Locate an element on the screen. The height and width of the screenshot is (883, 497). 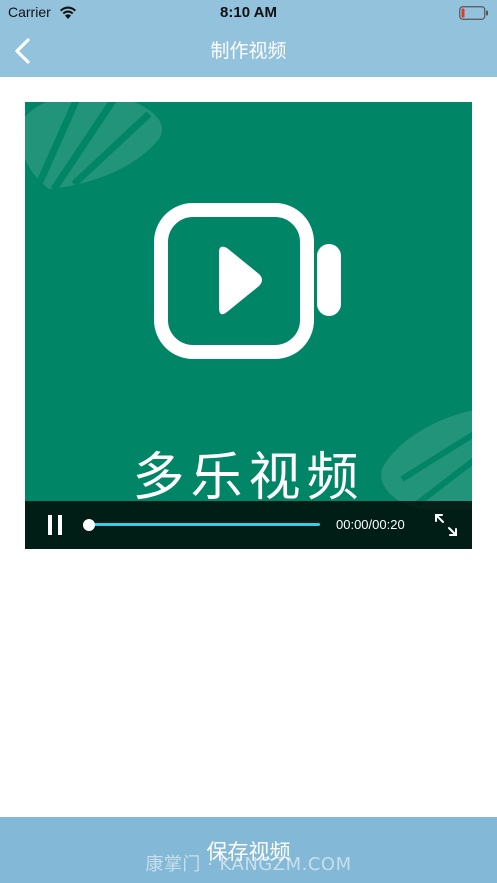
progress-bar is located at coordinates (201, 524).